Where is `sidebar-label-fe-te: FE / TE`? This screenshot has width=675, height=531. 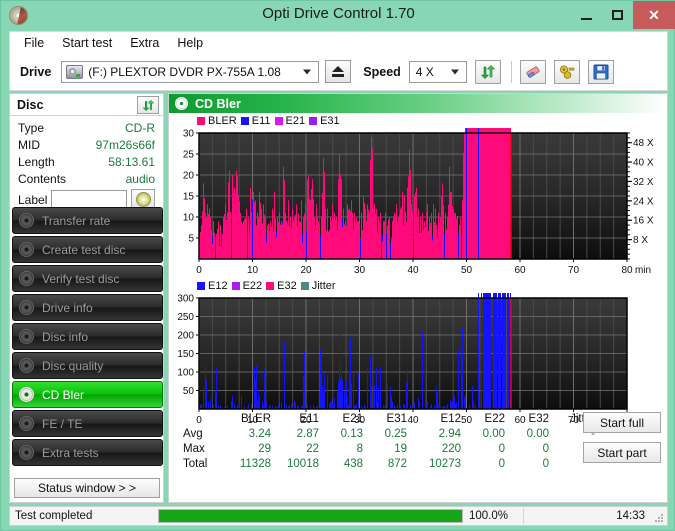
sidebar-label-fe-te: FE / TE is located at coordinates (62, 423).